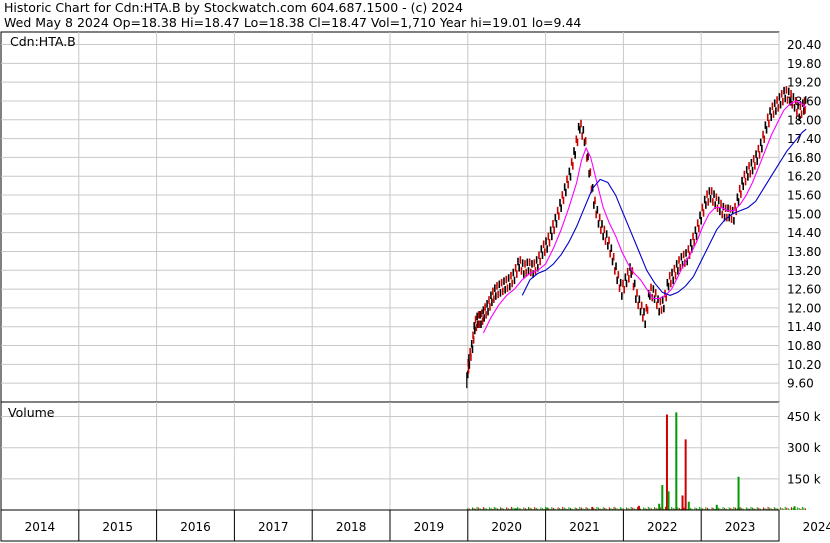  What do you see at coordinates (31, 412) in the screenshot?
I see `volume-label: Volume` at bounding box center [31, 412].